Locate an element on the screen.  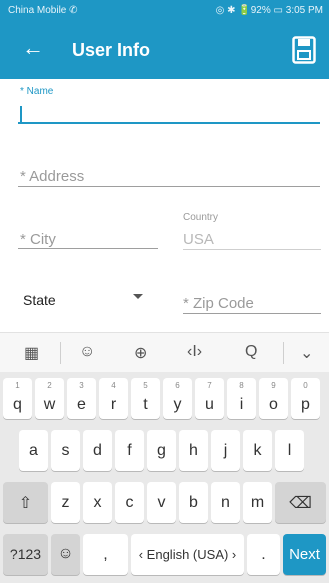
emoji-key: ☺ is located at coordinates (65, 554).